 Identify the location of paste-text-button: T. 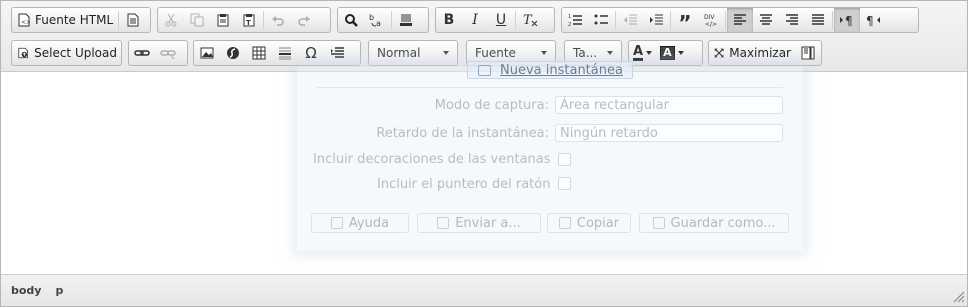
(249, 20).